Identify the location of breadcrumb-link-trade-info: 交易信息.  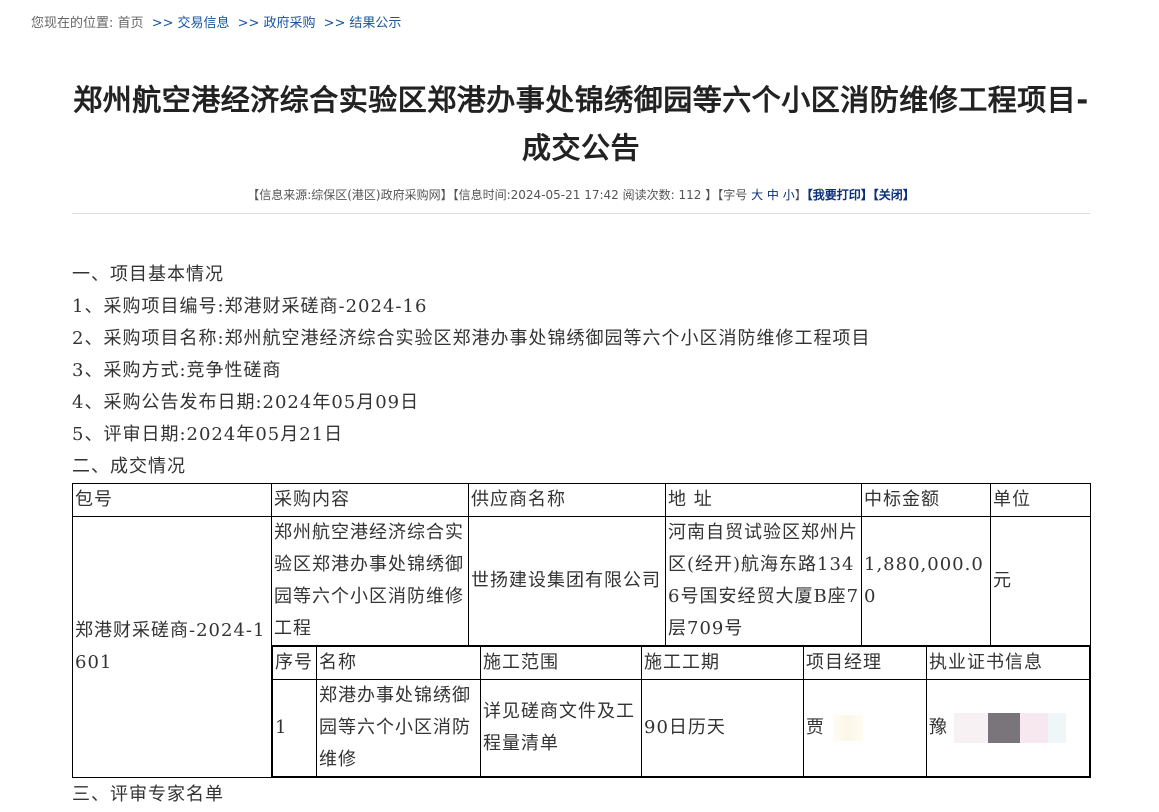
(203, 23).